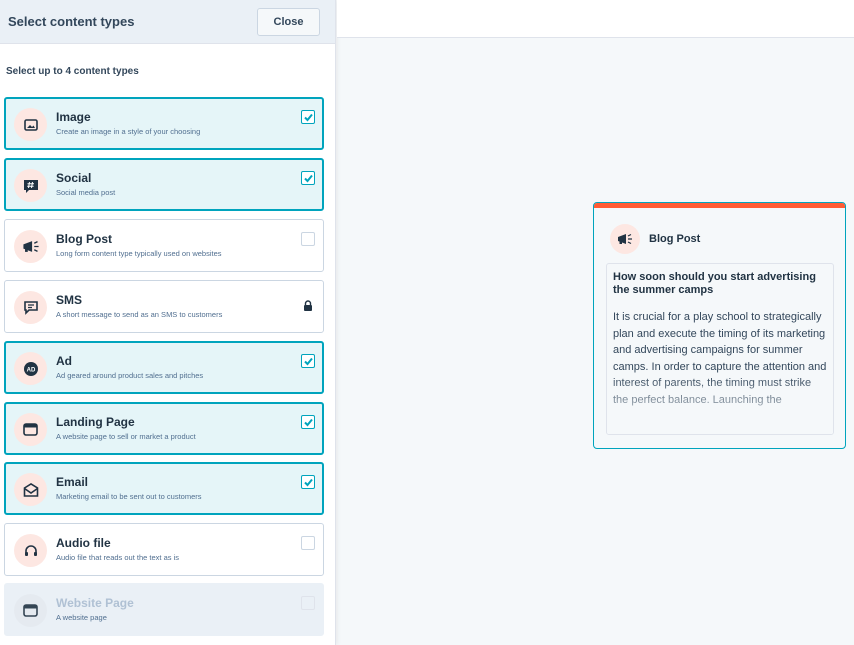 The width and height of the screenshot is (854, 645). Describe the element at coordinates (30, 307) in the screenshot. I see `chat-icon` at that location.